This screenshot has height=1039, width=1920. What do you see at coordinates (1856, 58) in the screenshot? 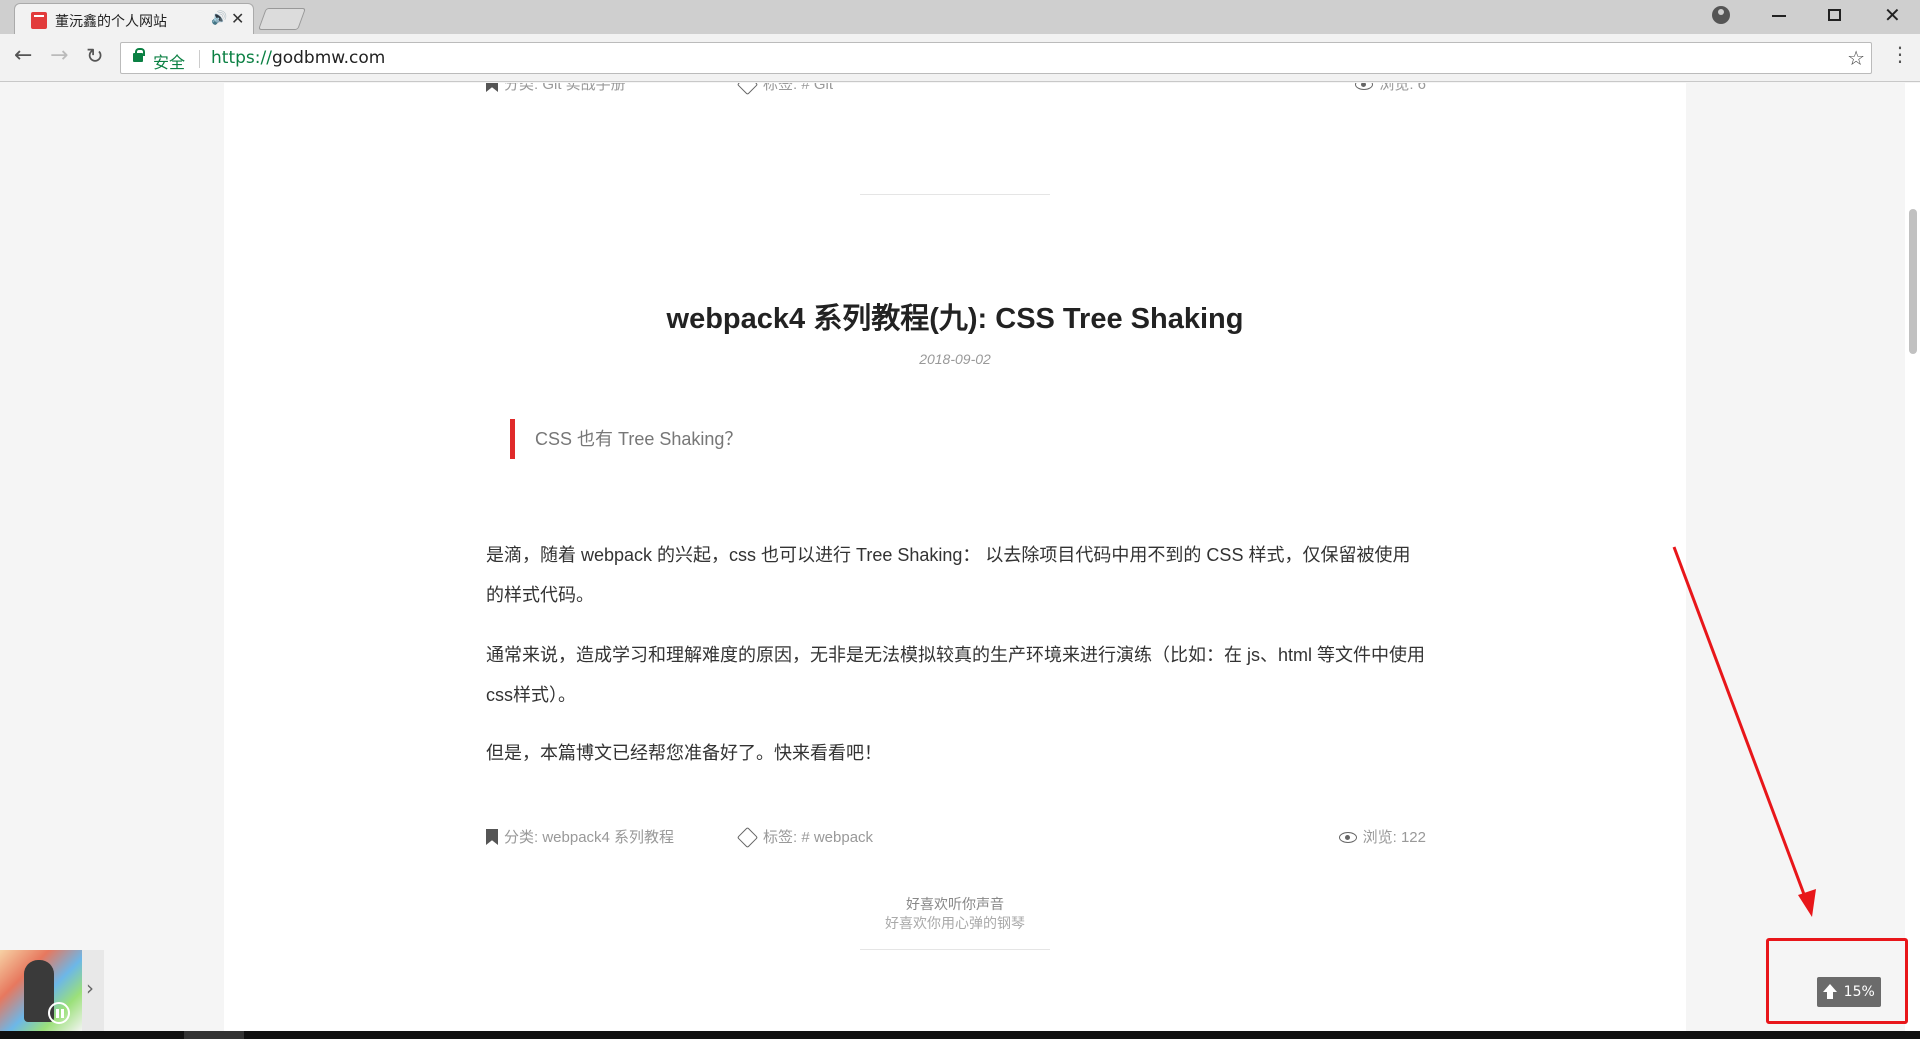
I see `bookmark-star-icon: ☆` at bounding box center [1856, 58].